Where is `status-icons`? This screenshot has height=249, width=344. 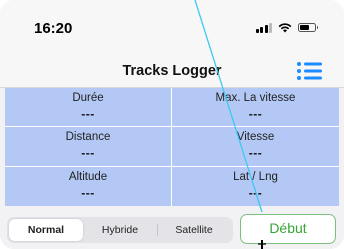 status-icons is located at coordinates (286, 27).